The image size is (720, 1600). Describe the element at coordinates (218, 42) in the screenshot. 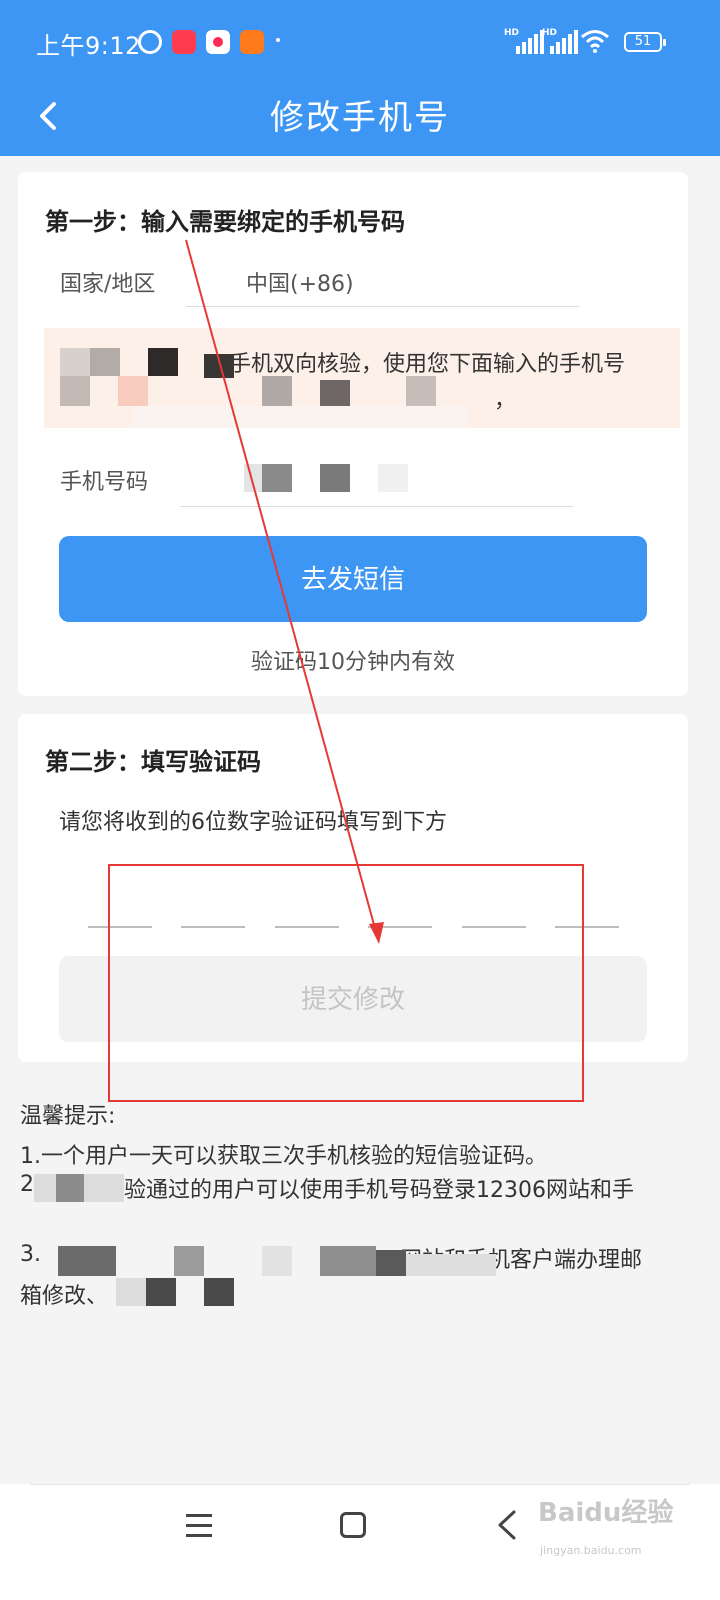

I see `video-app-icon` at that location.